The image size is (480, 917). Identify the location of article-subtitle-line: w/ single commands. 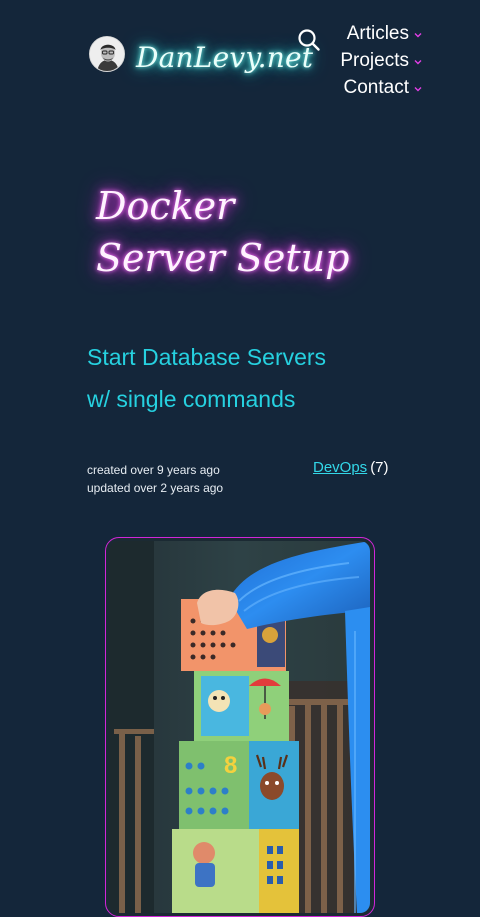
(191, 399).